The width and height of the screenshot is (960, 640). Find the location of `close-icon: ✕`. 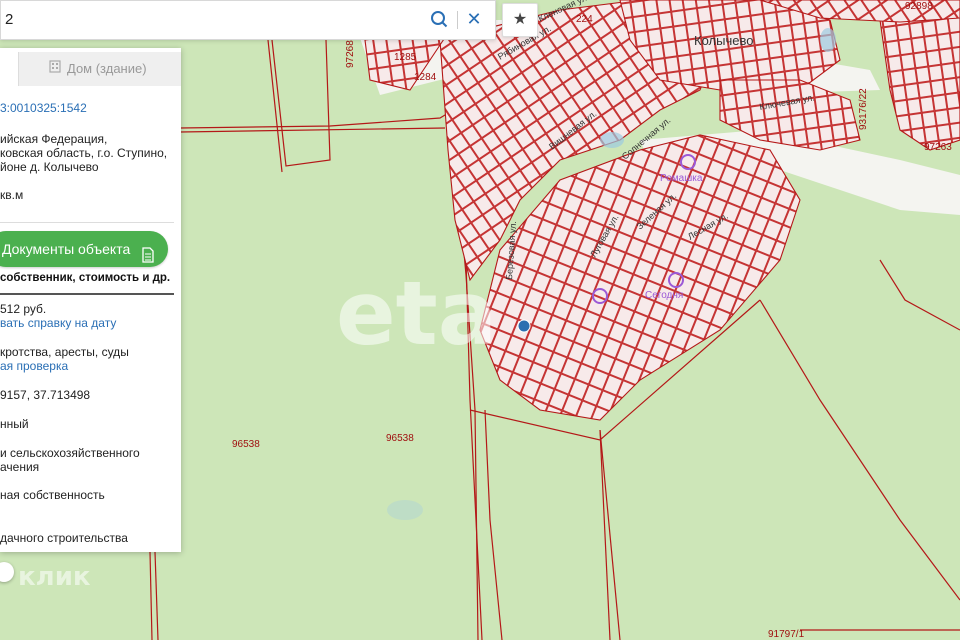

close-icon: ✕ is located at coordinates (474, 19).